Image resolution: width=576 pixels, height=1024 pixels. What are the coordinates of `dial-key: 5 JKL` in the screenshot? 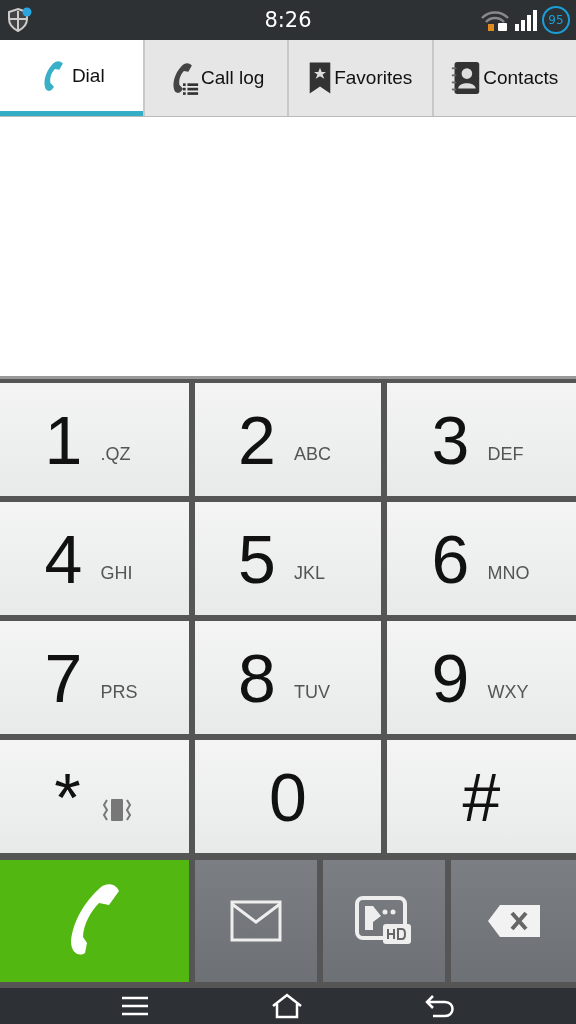 It's located at (288, 558).